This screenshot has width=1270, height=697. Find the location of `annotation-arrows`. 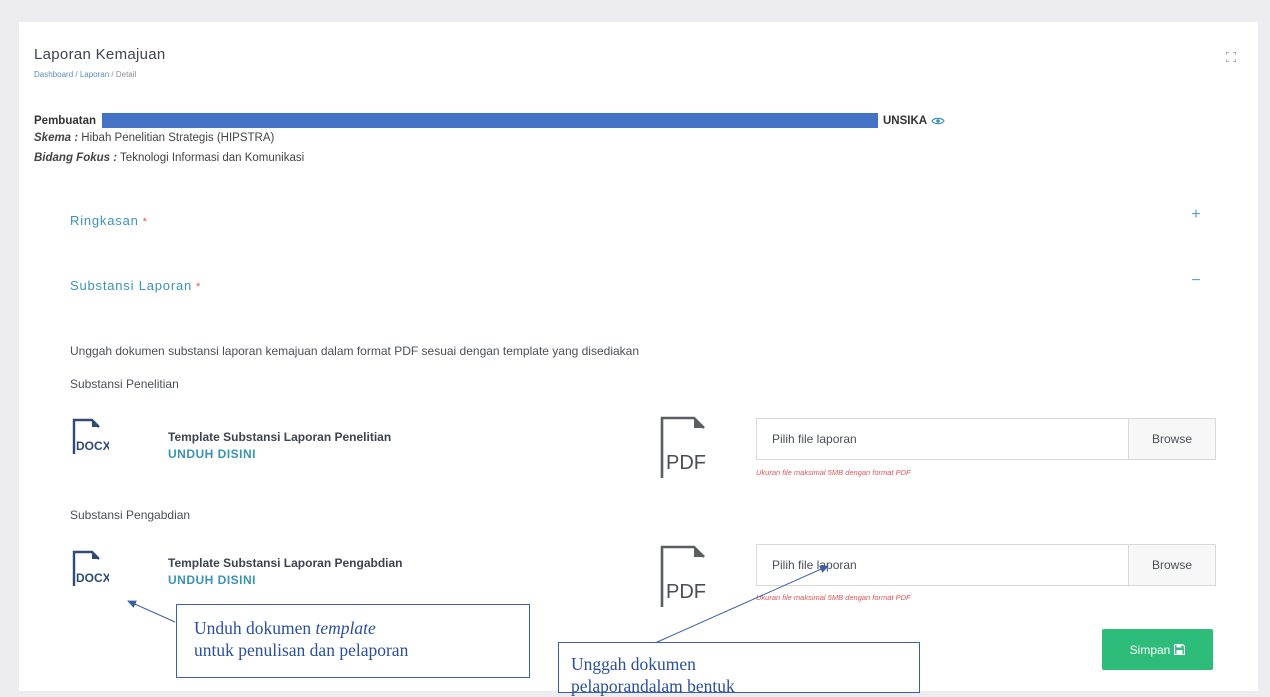

annotation-arrows is located at coordinates (478, 604).